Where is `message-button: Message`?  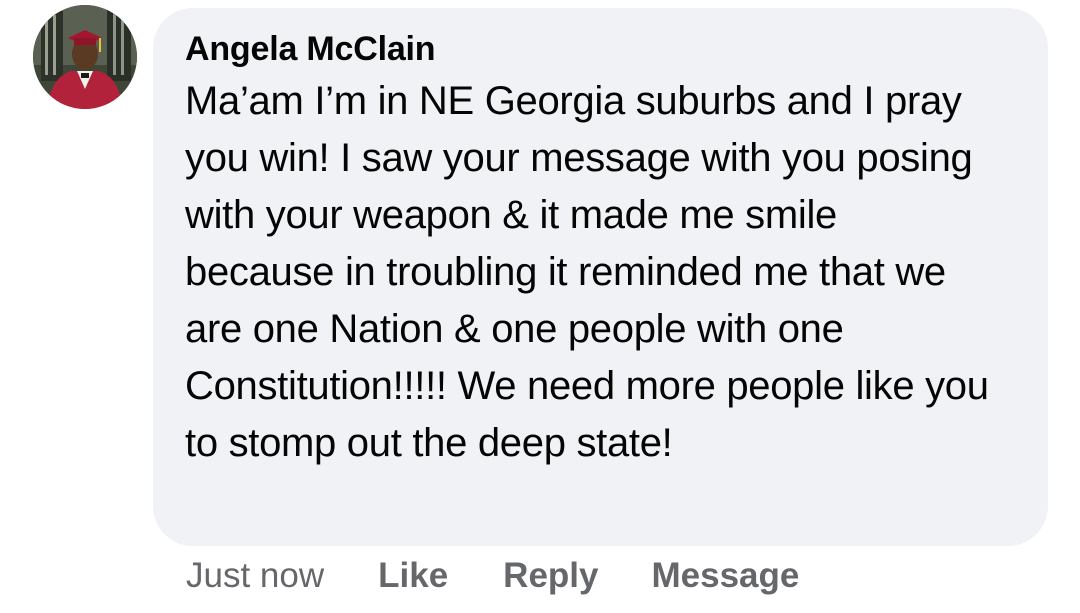 message-button: Message is located at coordinates (725, 576).